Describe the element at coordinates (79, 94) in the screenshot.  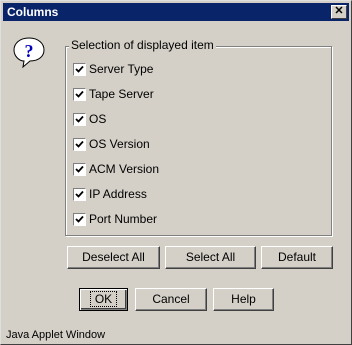
I see `checkbox-tape-server` at that location.